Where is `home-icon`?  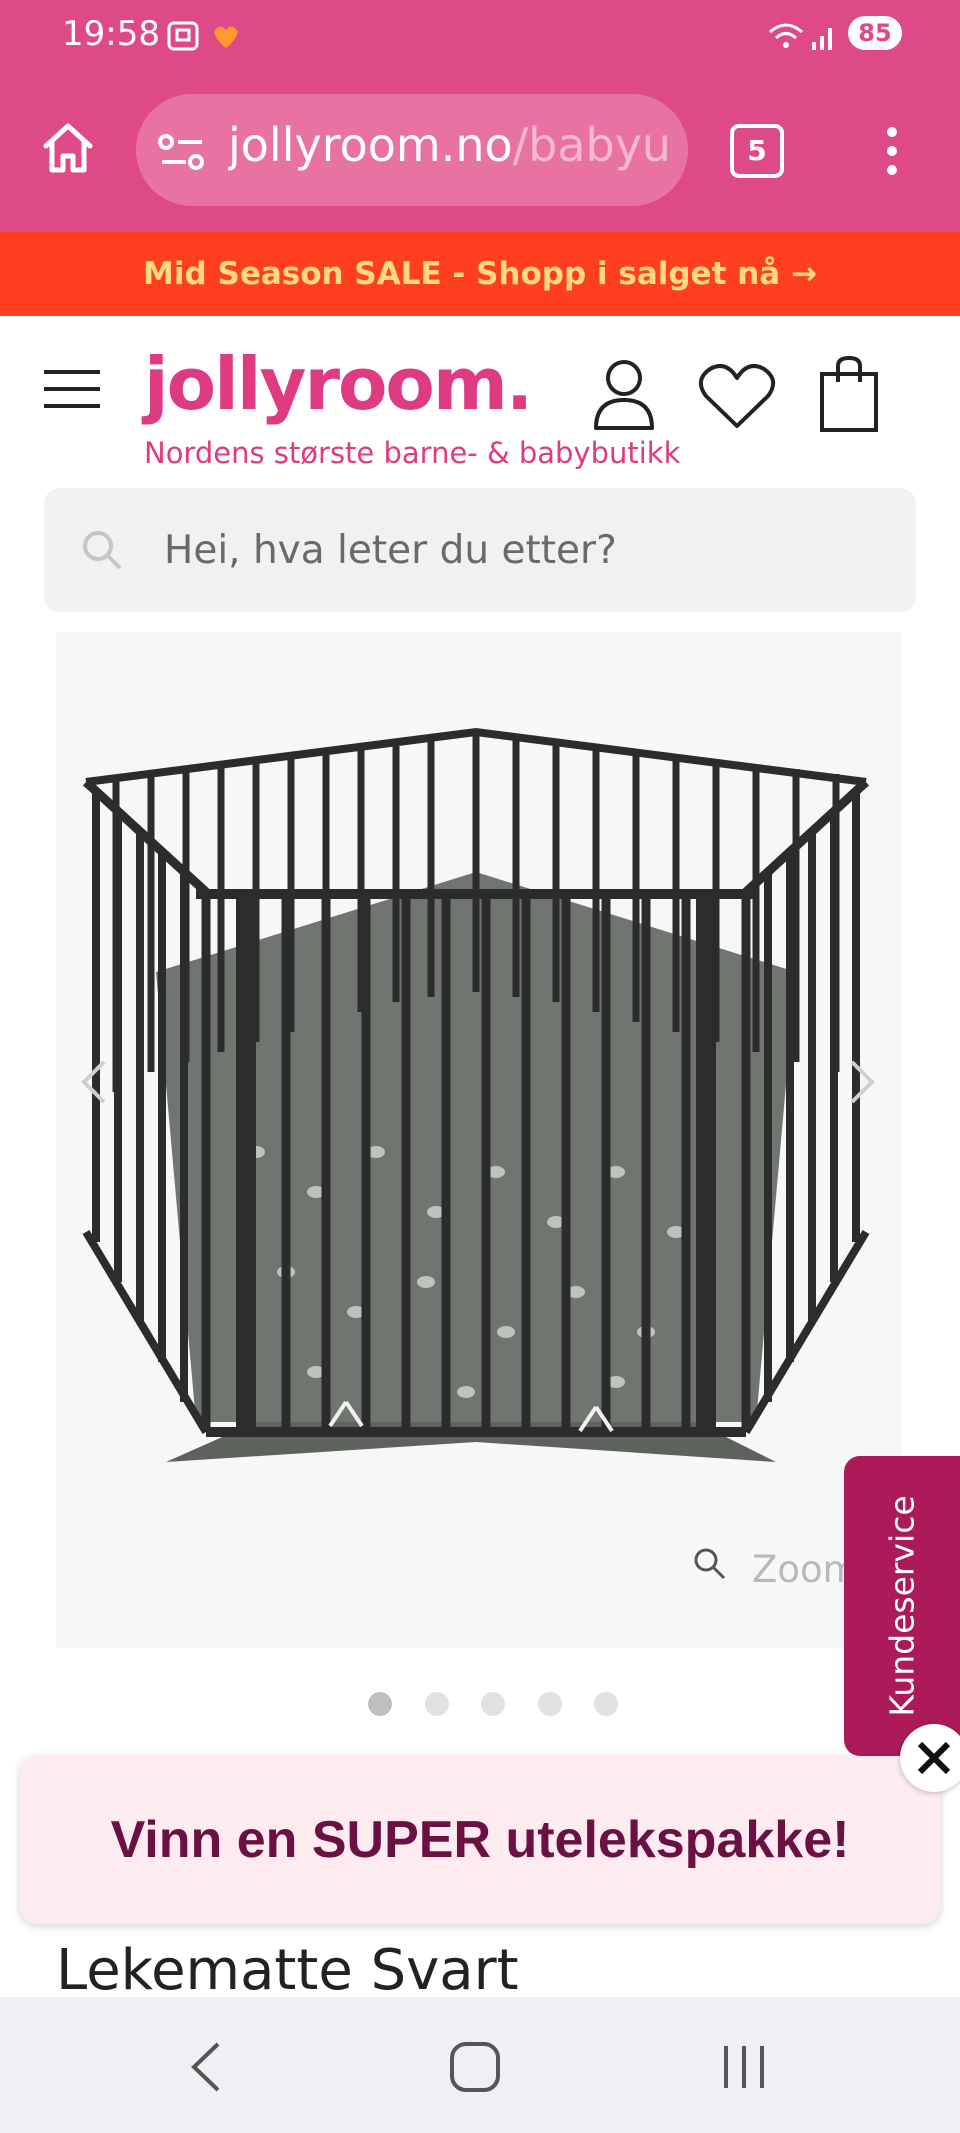
home-icon is located at coordinates (68, 148).